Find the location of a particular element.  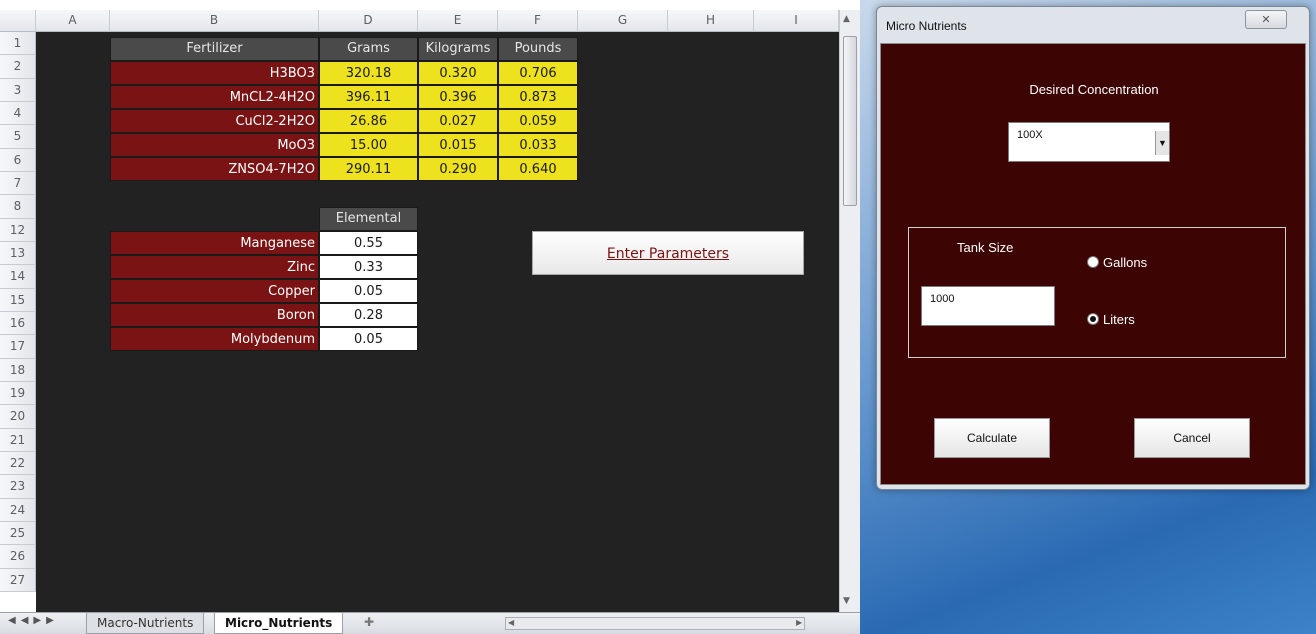

horizontal-scrollbar: ◀ ▶ is located at coordinates (655, 623).